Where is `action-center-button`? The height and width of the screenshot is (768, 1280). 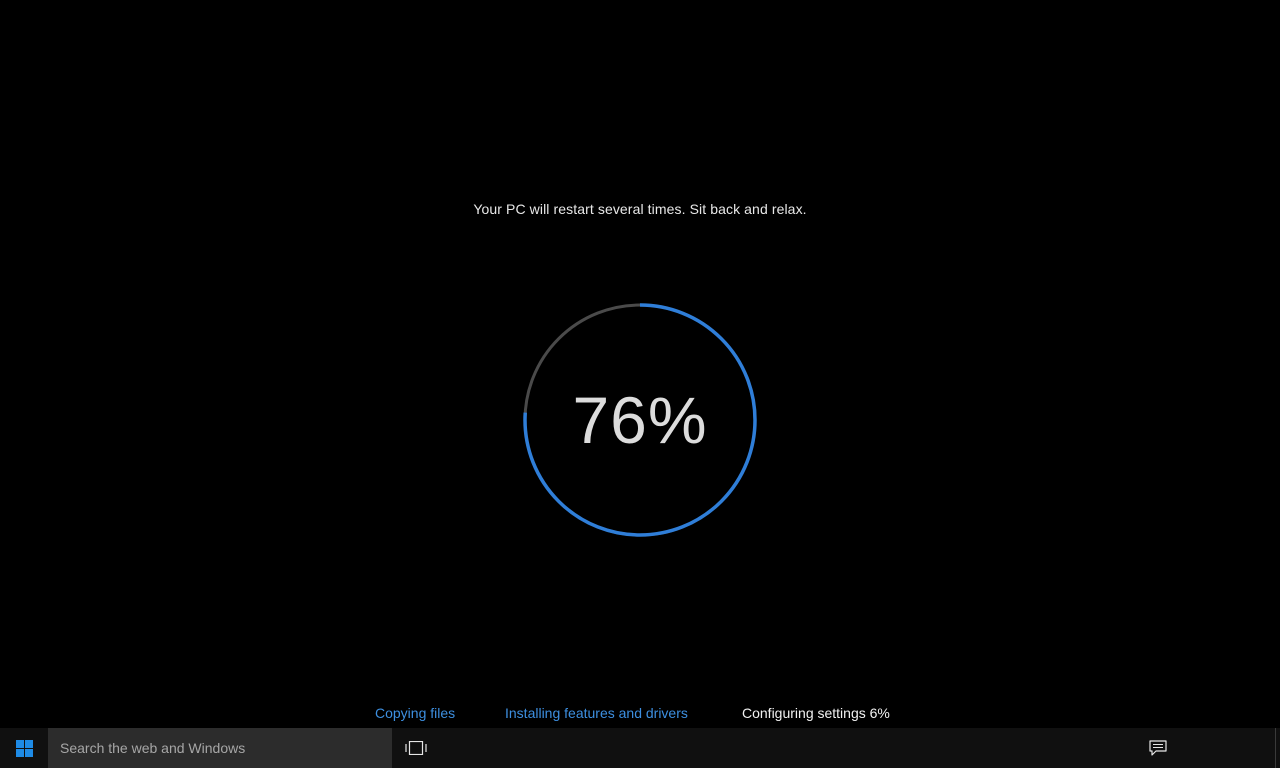
action-center-button is located at coordinates (1158, 748).